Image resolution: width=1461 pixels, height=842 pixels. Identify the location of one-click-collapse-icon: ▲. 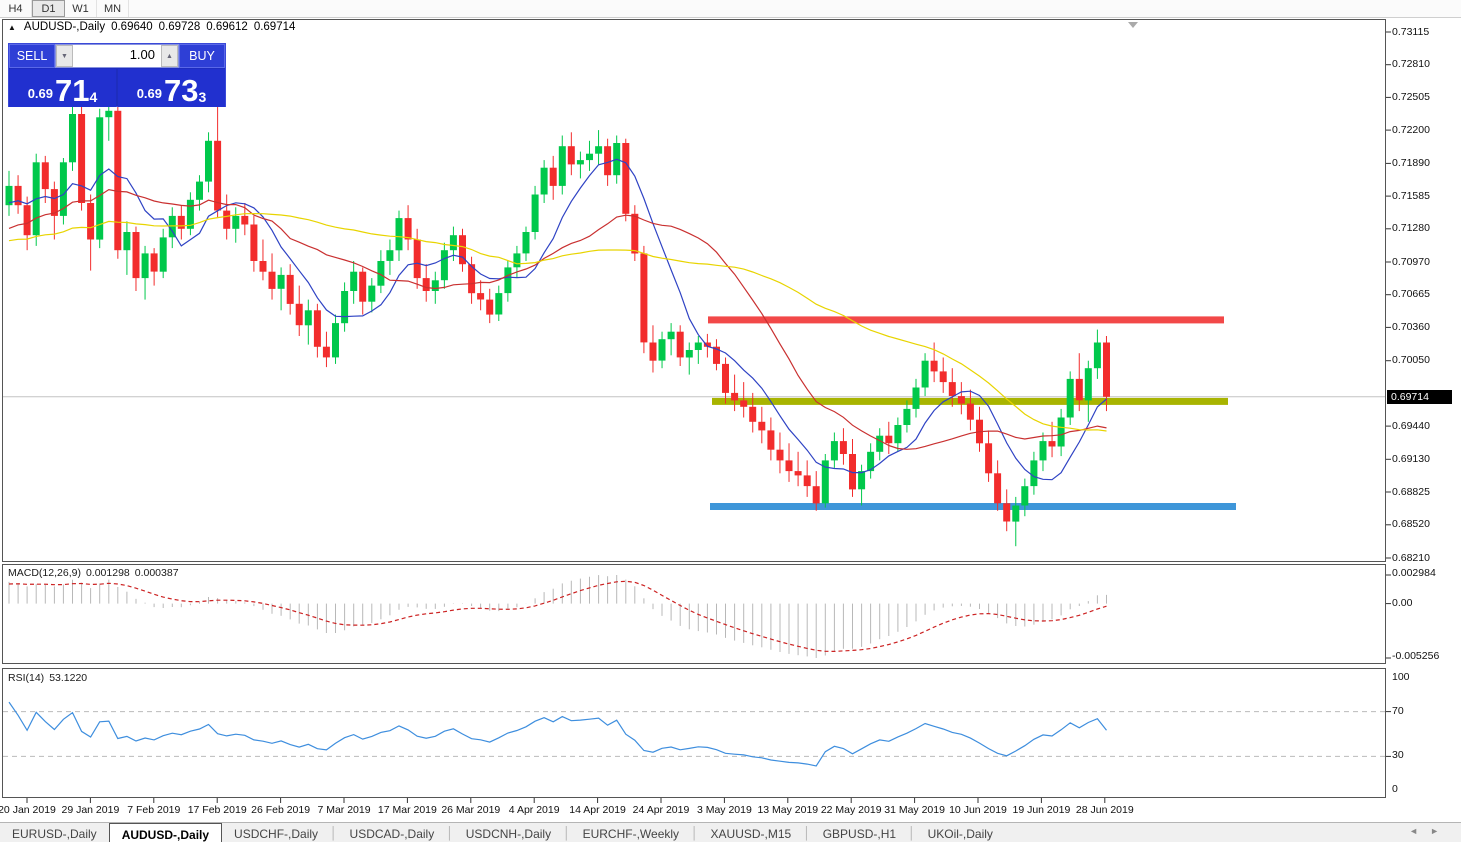
(12, 27).